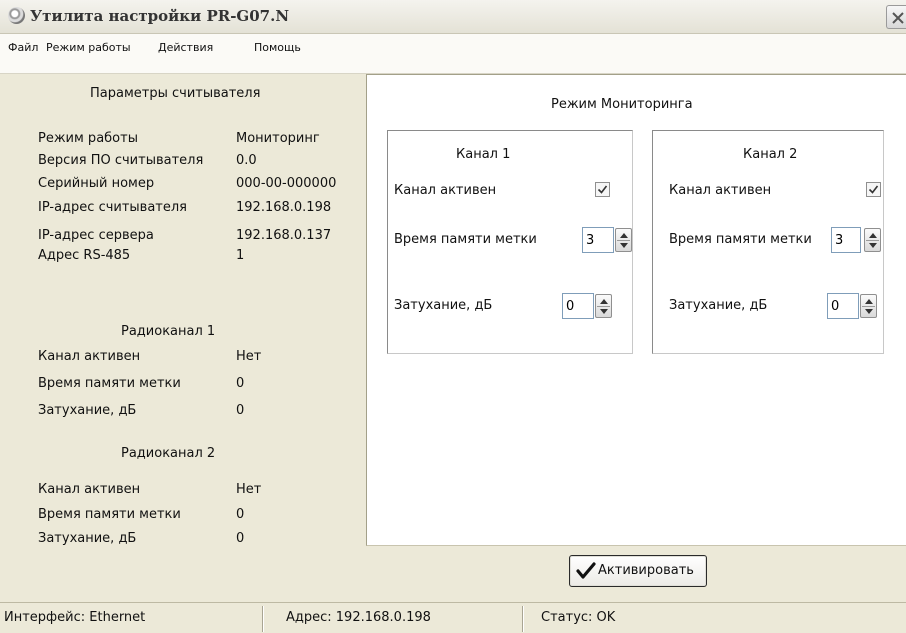  Describe the element at coordinates (23, 47) in the screenshot. I see `menu-file: Файл` at that location.